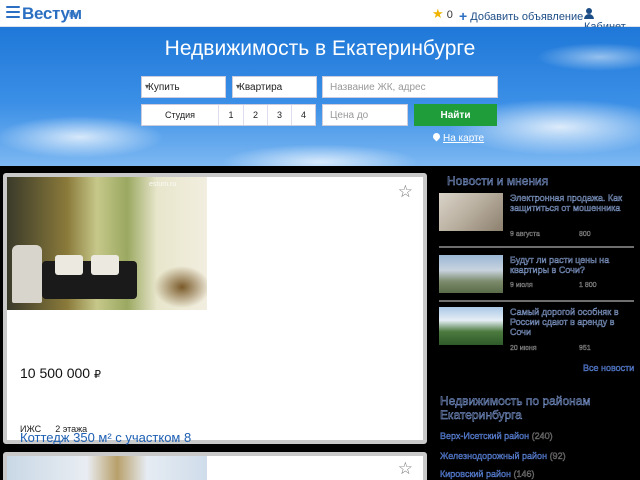  What do you see at coordinates (436, 136) in the screenshot?
I see `map-pin-icon` at bounding box center [436, 136].